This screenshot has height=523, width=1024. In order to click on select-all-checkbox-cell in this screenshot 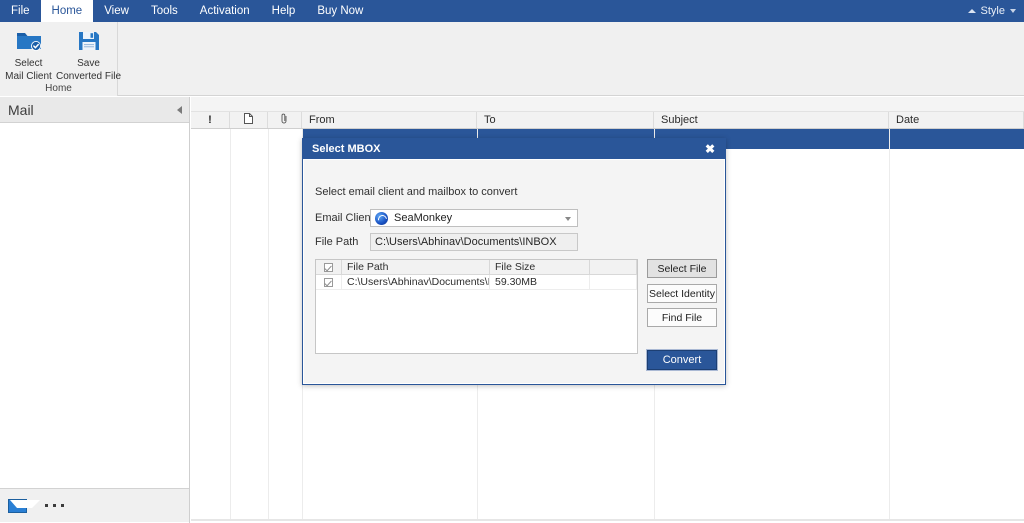, I will do `click(329, 267)`.